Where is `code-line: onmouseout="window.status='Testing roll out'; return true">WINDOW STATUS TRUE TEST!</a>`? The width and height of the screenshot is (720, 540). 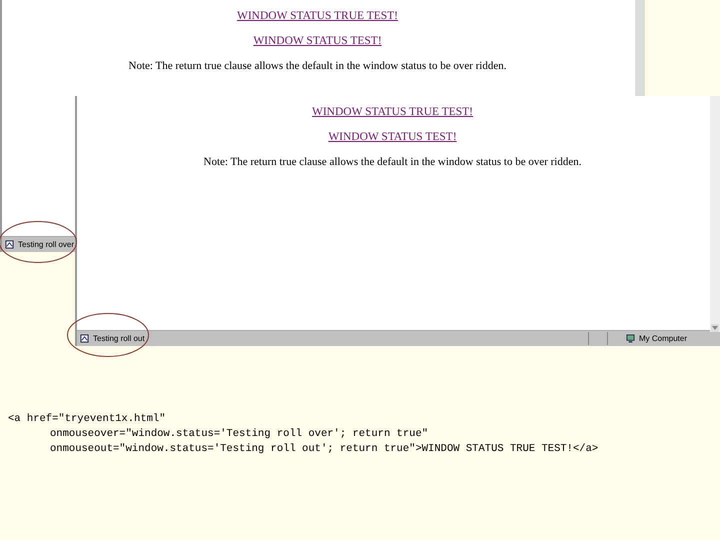
code-line: onmouseout="window.status='Testing roll out'; return true">WINDOW STATUS TRUE TEST!</a> is located at coordinates (323, 449).